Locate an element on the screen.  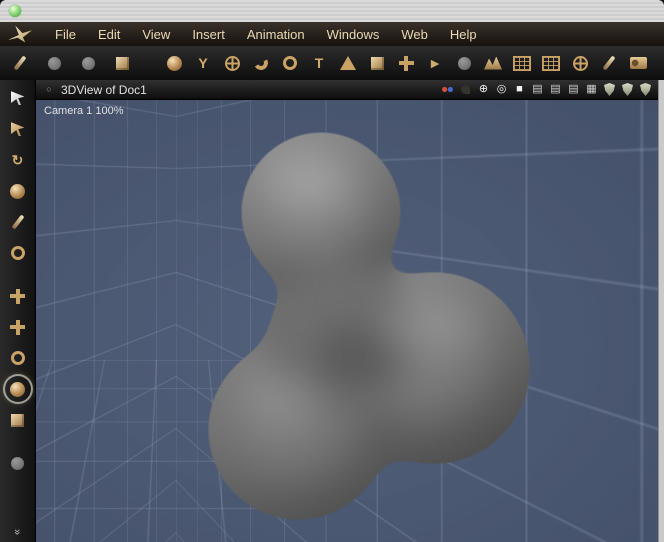
titlebar is located at coordinates (332, 11).